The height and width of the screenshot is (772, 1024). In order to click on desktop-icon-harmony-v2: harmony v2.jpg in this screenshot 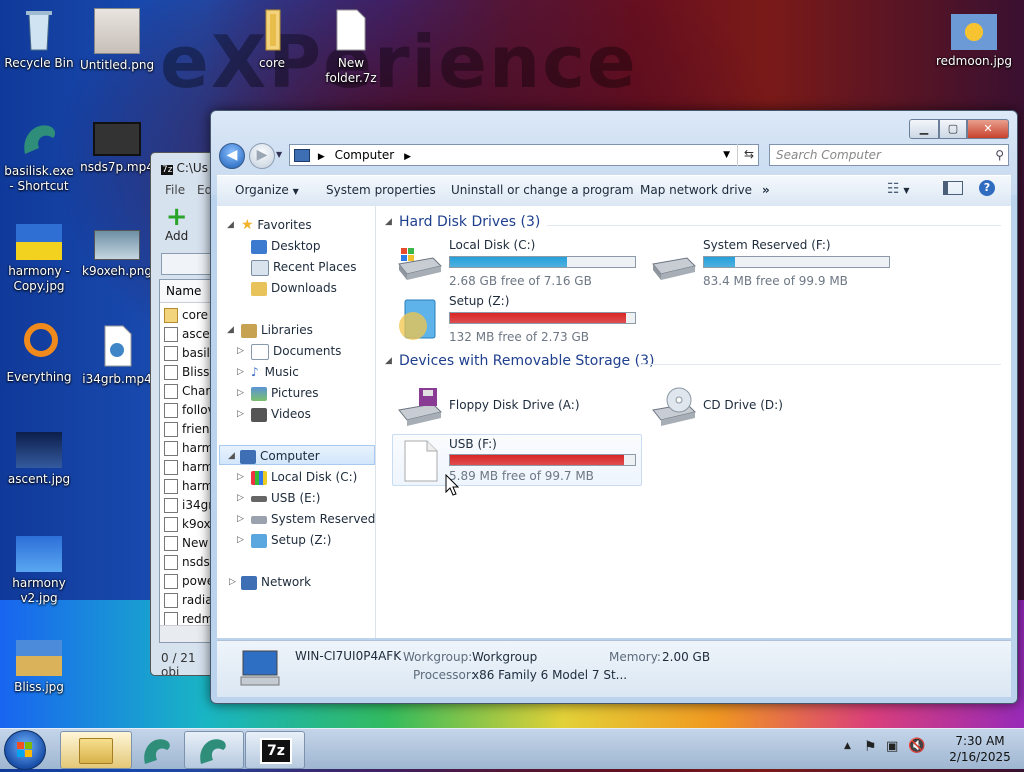, I will do `click(39, 571)`.